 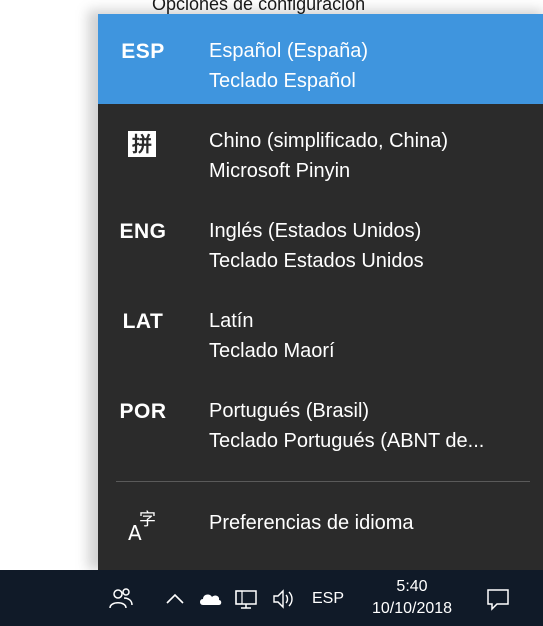 What do you see at coordinates (272, 351) in the screenshot?
I see `keyboard-name: Teclado Maorí` at bounding box center [272, 351].